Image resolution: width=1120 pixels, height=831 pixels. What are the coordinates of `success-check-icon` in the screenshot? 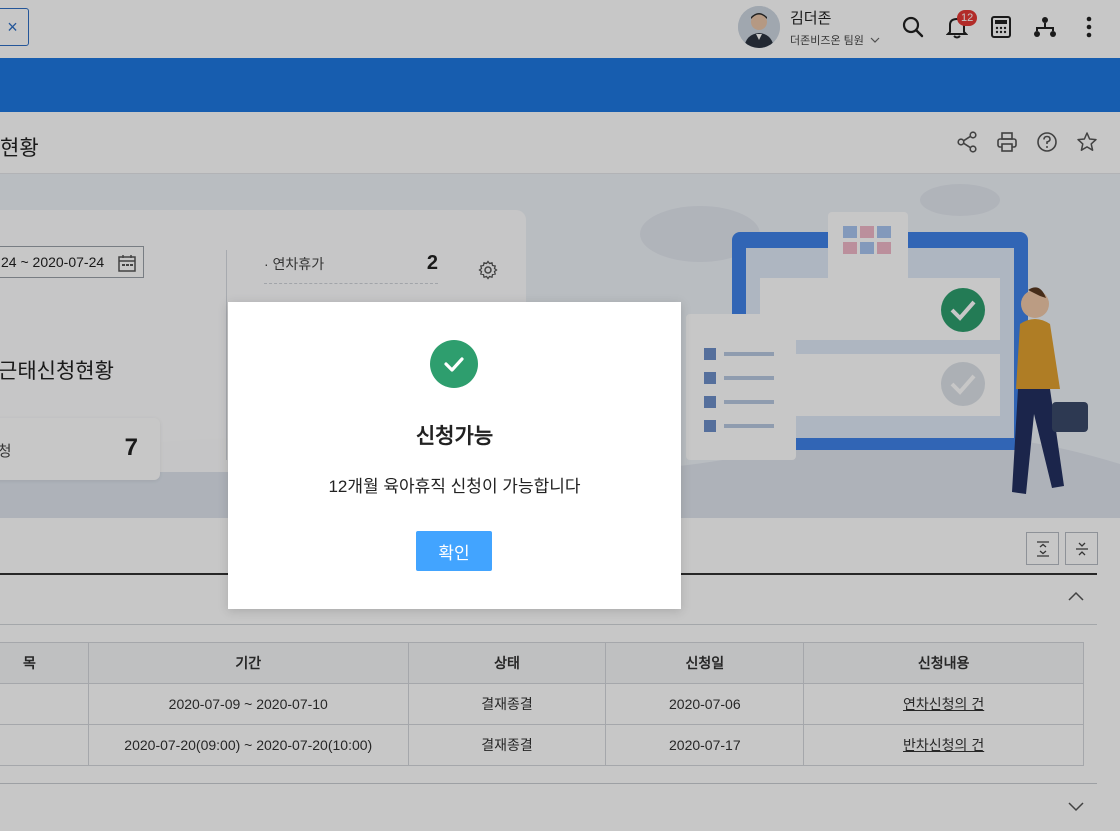 It's located at (454, 364).